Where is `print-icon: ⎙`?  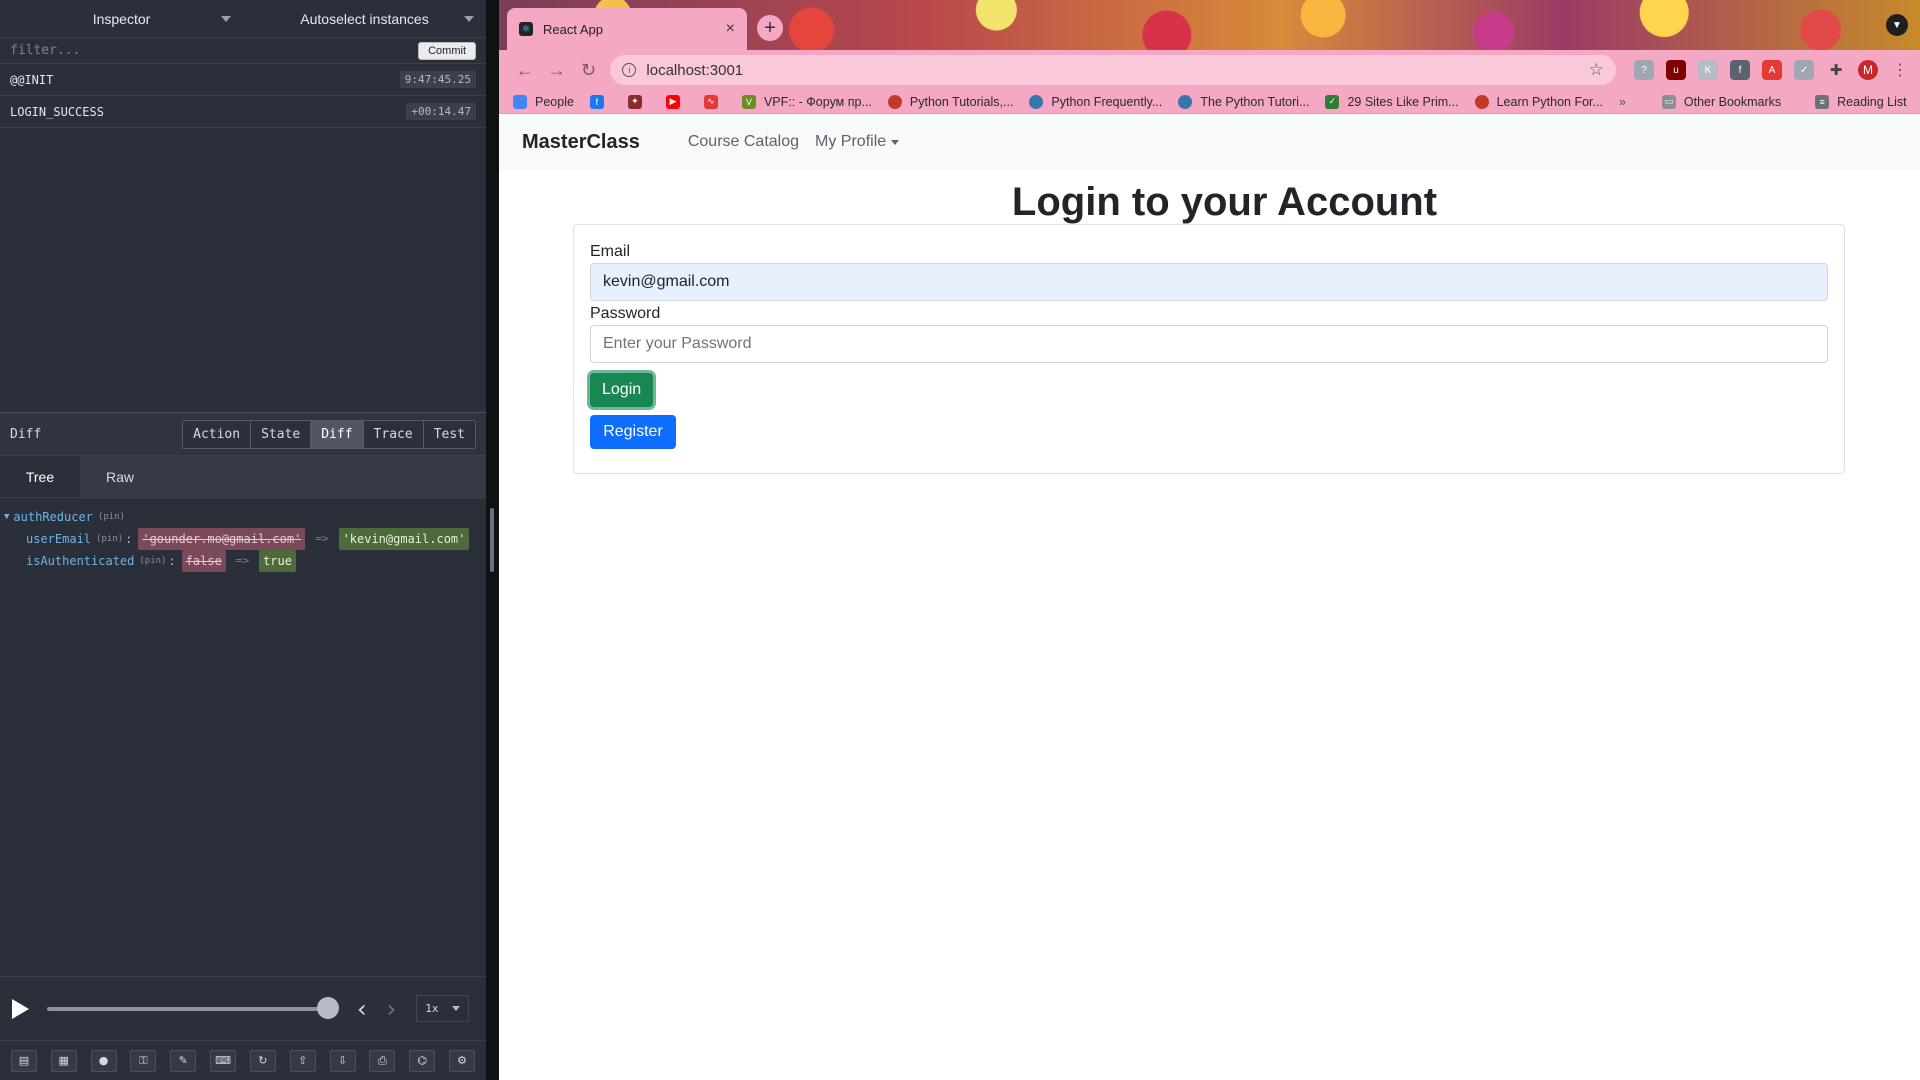
print-icon: ⎙ is located at coordinates (382, 1060).